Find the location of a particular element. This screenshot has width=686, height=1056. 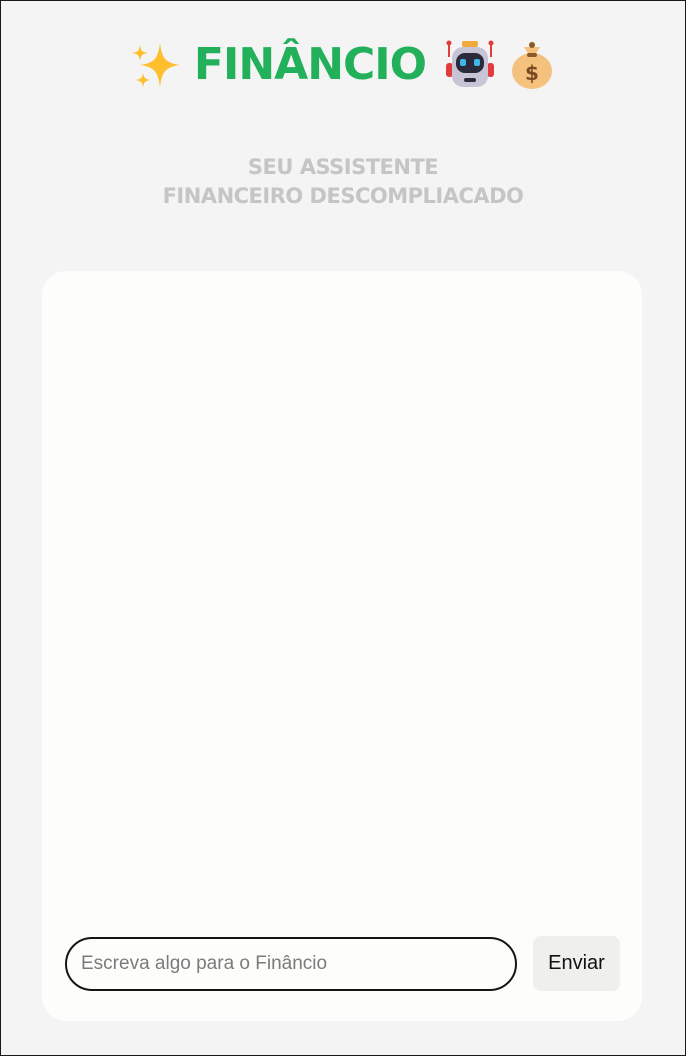

subtitle-line-2: FINANCEIRO DESCOMPLIACADO is located at coordinates (343, 196).